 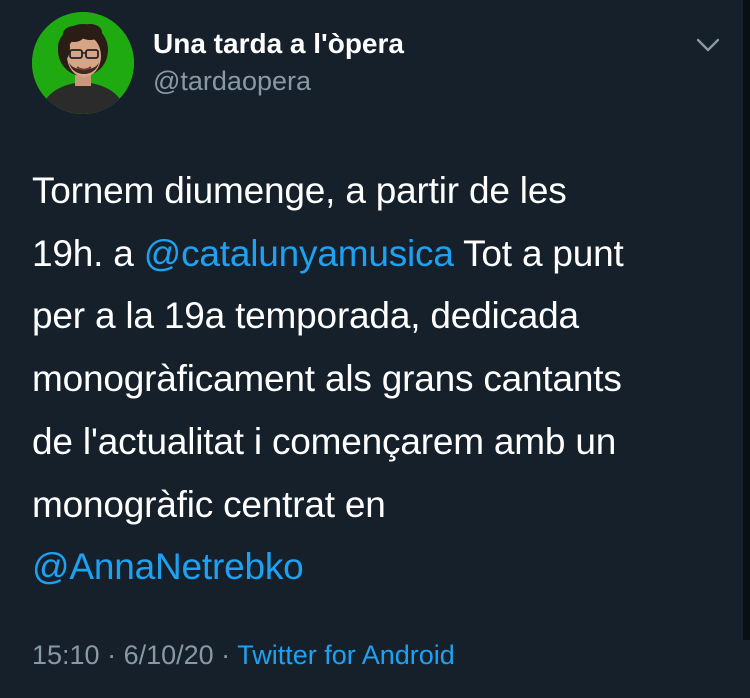 I want to click on tweet-meta: 15:10 · 6/10/20 · Twitter for Android, so click(x=243, y=655).